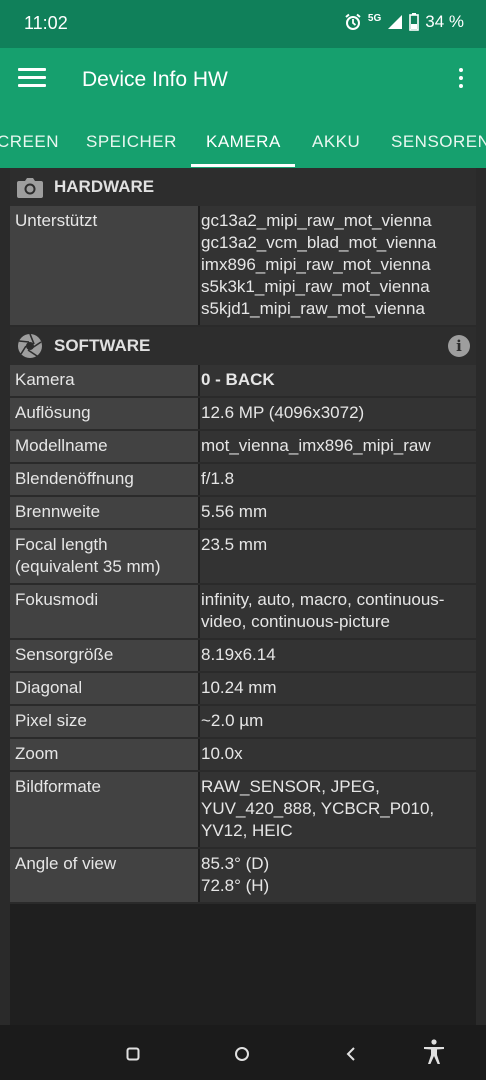 The width and height of the screenshot is (486, 1080). What do you see at coordinates (438, 142) in the screenshot?
I see `tab-sensoren: SENSOREN` at bounding box center [438, 142].